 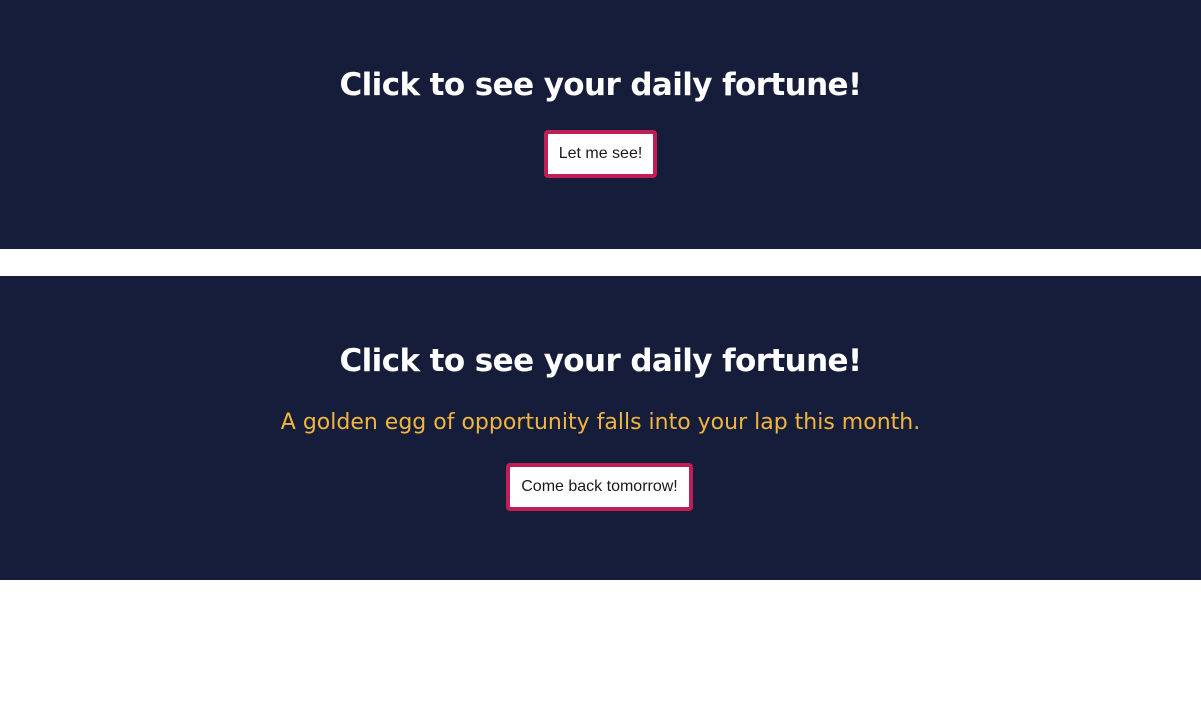 I want to click on let-me-see-button: Let me see!, so click(x=600, y=154).